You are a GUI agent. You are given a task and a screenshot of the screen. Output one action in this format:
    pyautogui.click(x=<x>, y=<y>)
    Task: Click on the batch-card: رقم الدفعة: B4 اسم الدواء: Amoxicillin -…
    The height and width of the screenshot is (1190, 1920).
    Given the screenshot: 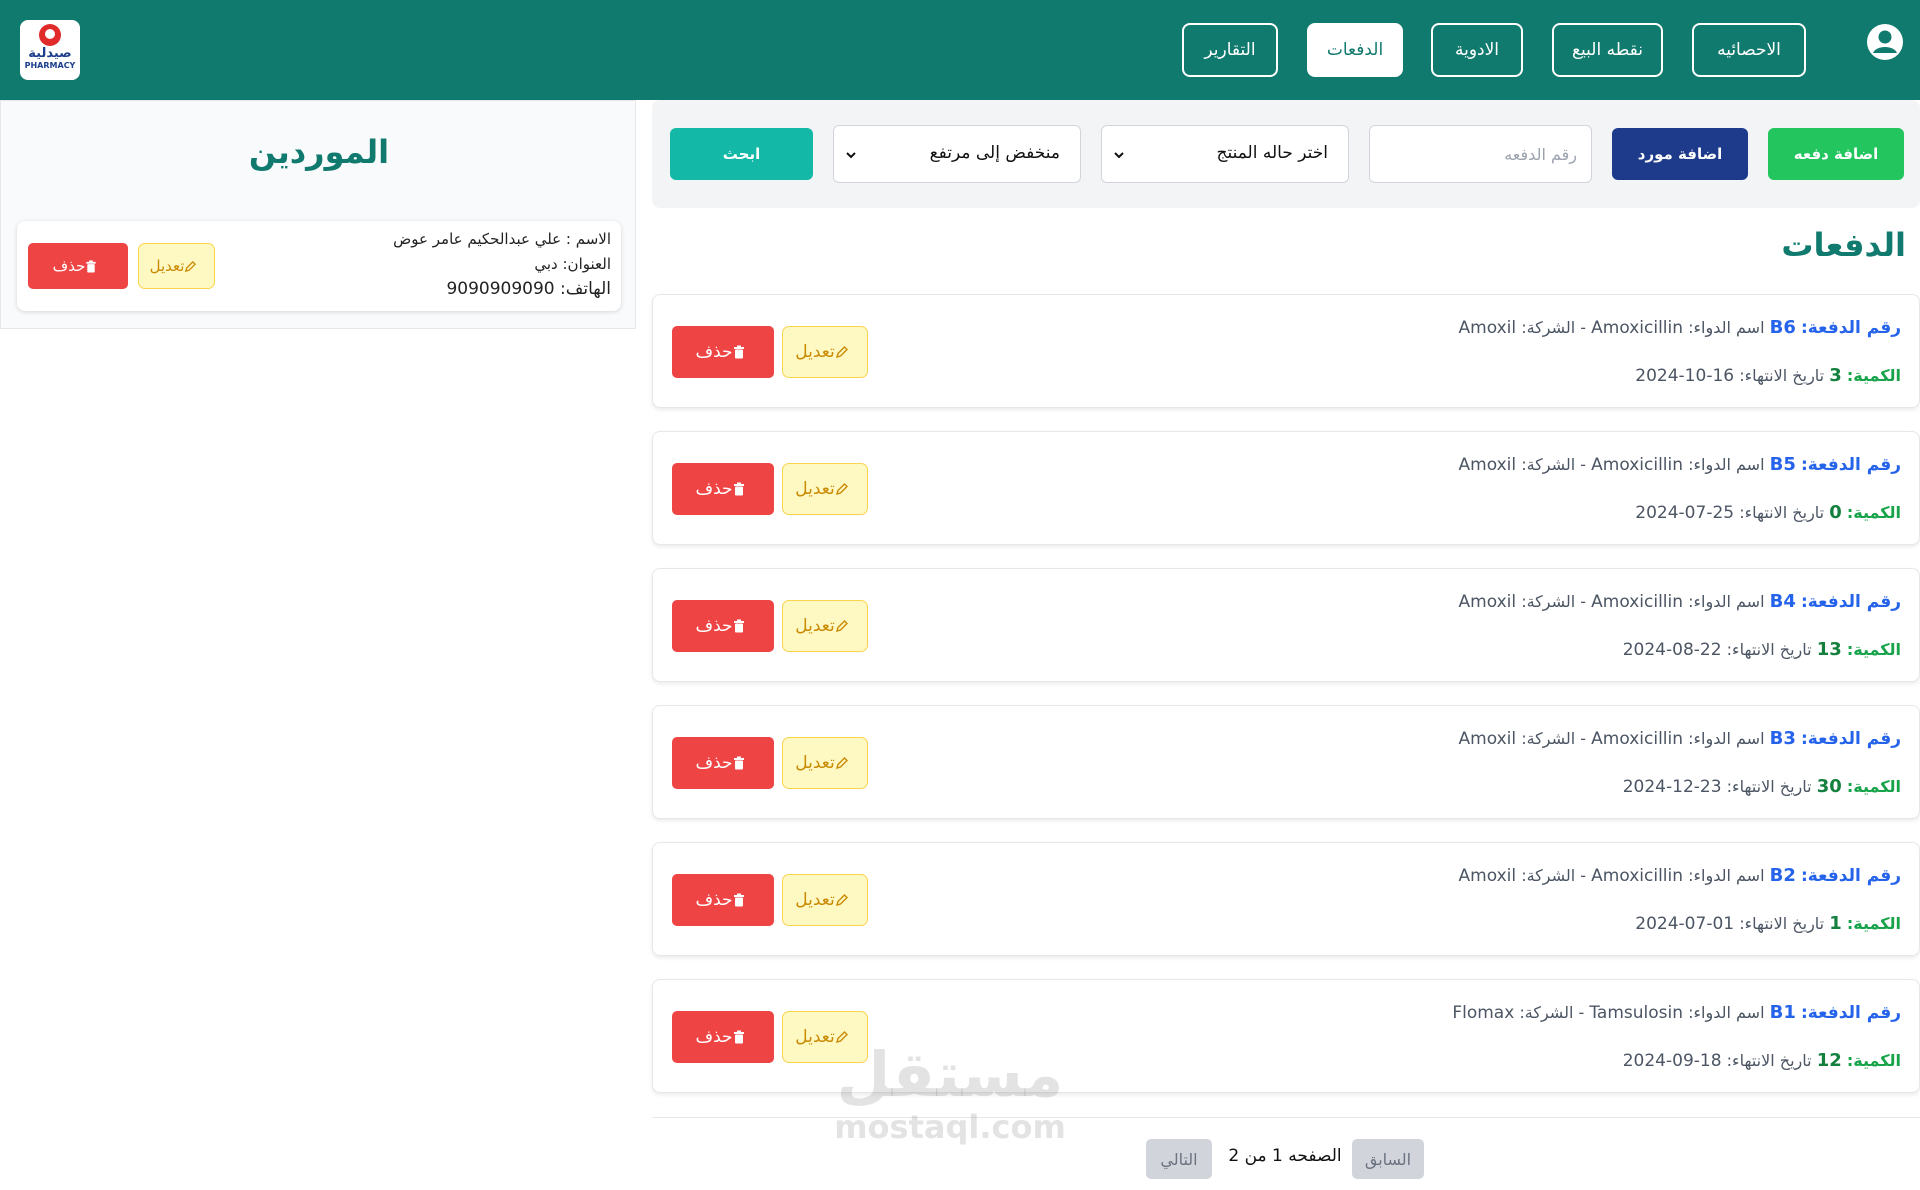 What is the action you would take?
    pyautogui.click(x=1286, y=625)
    